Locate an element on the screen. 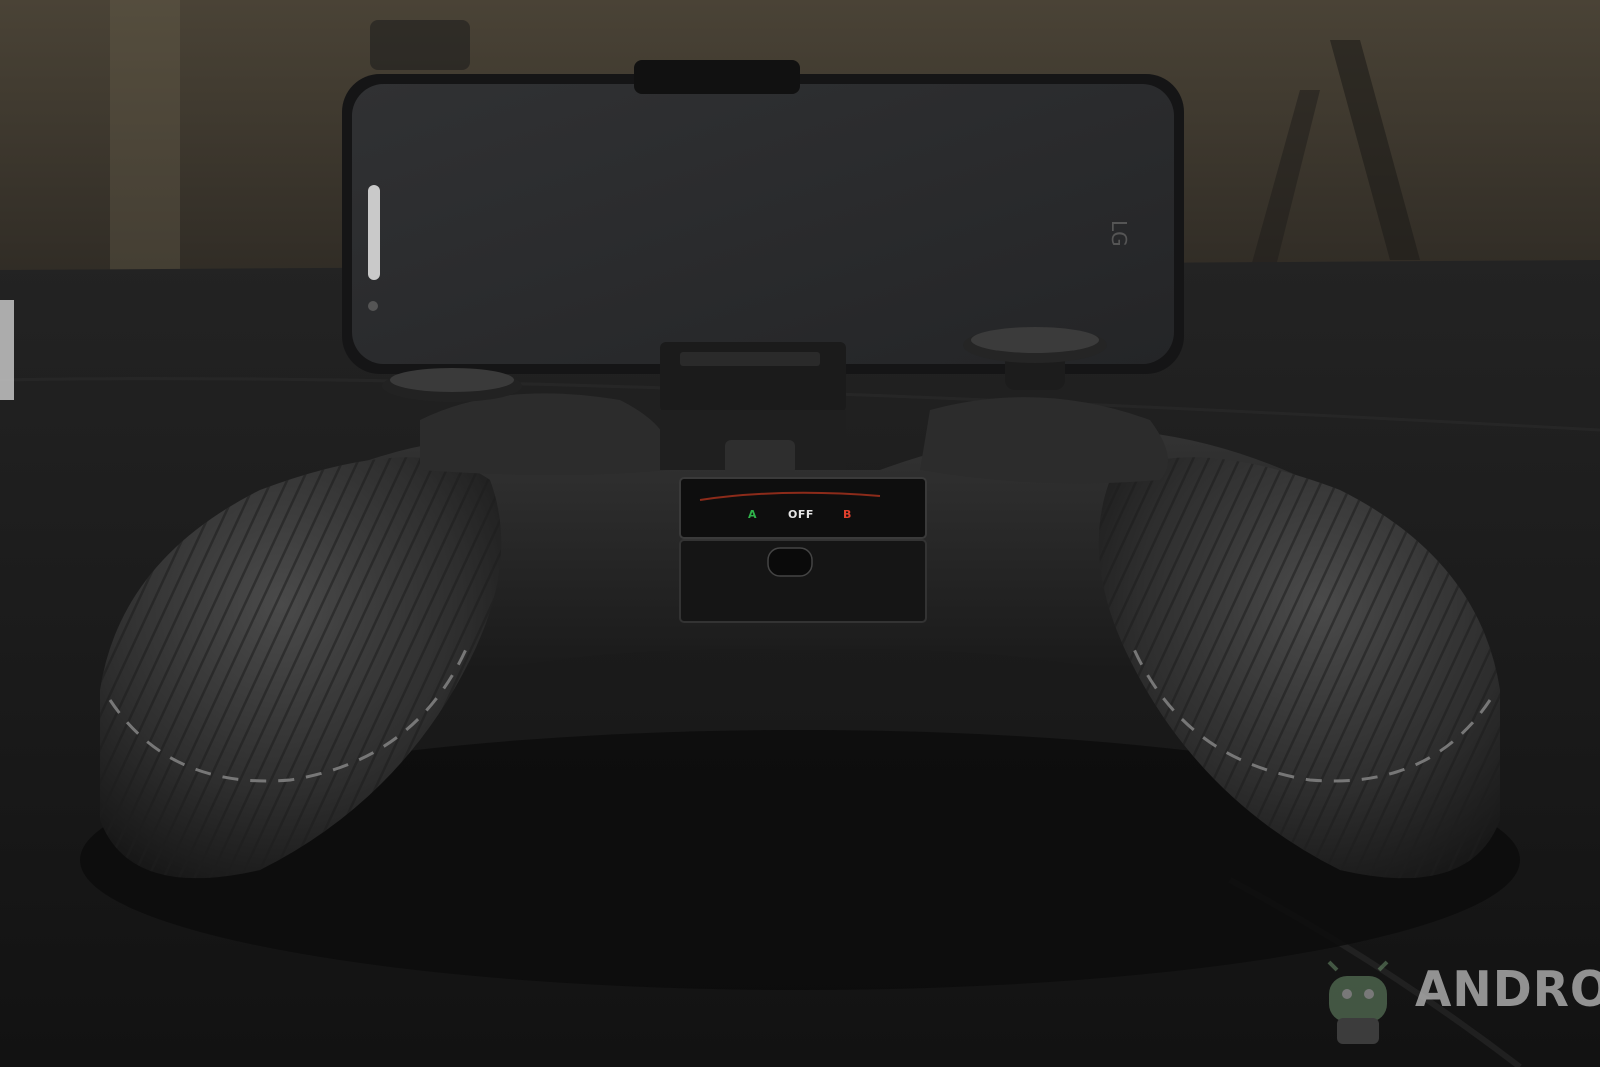 The image size is (1600, 1067). switch-label-a: A is located at coordinates (753, 514).